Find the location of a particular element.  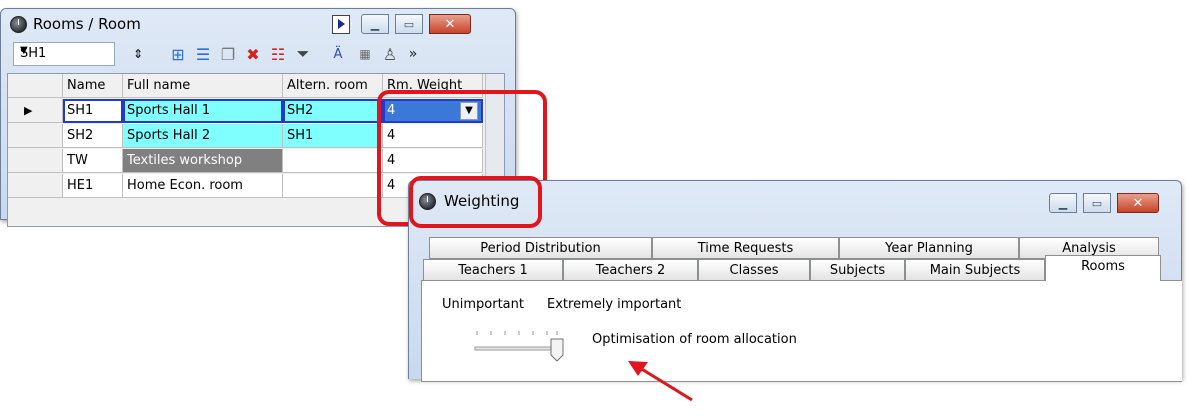

report-icon: ☷ is located at coordinates (278, 54).